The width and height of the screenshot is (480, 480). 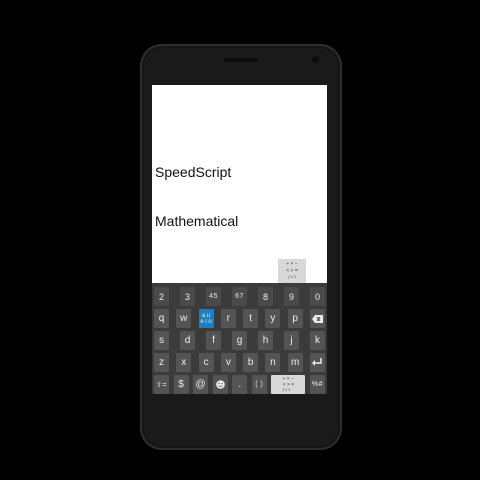 I want to click on key-s: s, so click(x=161, y=340).